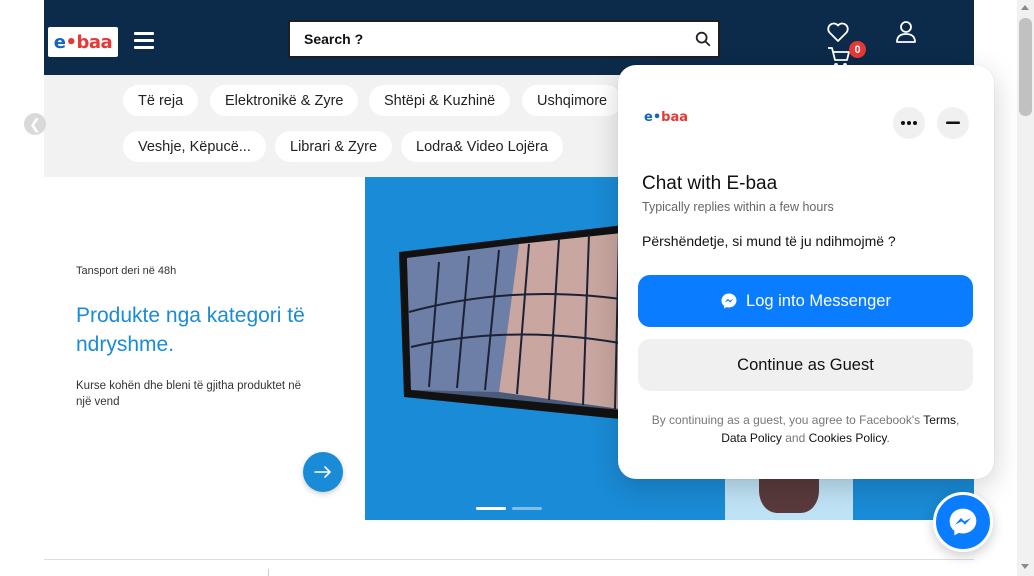  Describe the element at coordinates (805, 365) in the screenshot. I see `continue-as-guest-button: Continue as Guest` at that location.